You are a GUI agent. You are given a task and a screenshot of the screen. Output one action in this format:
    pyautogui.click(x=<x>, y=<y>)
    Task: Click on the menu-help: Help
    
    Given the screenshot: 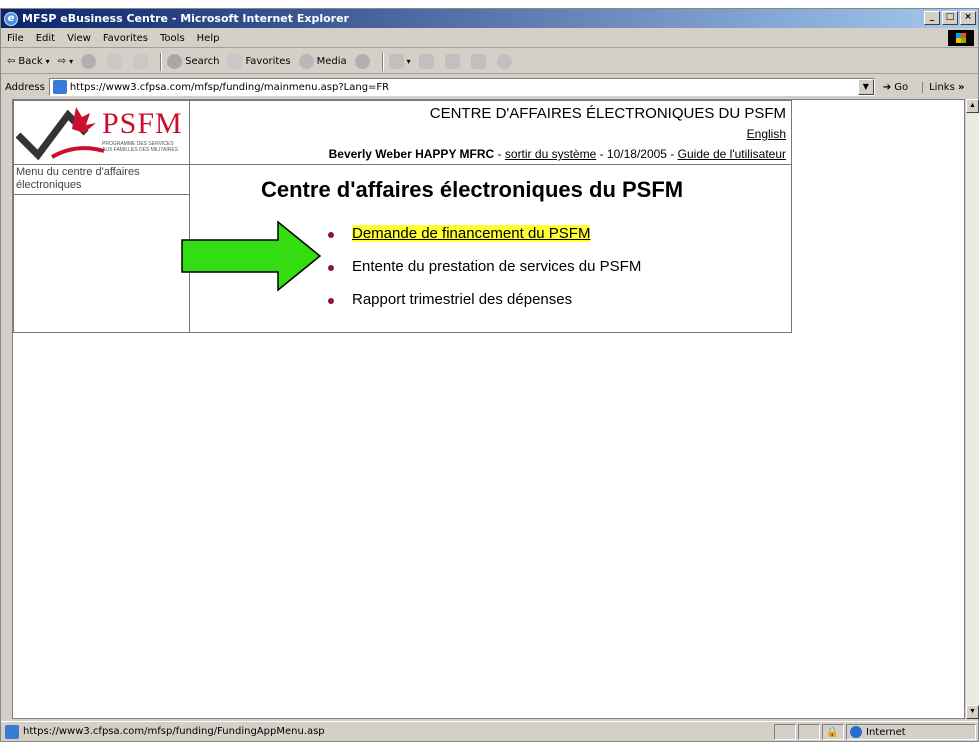 What is the action you would take?
    pyautogui.click(x=208, y=38)
    